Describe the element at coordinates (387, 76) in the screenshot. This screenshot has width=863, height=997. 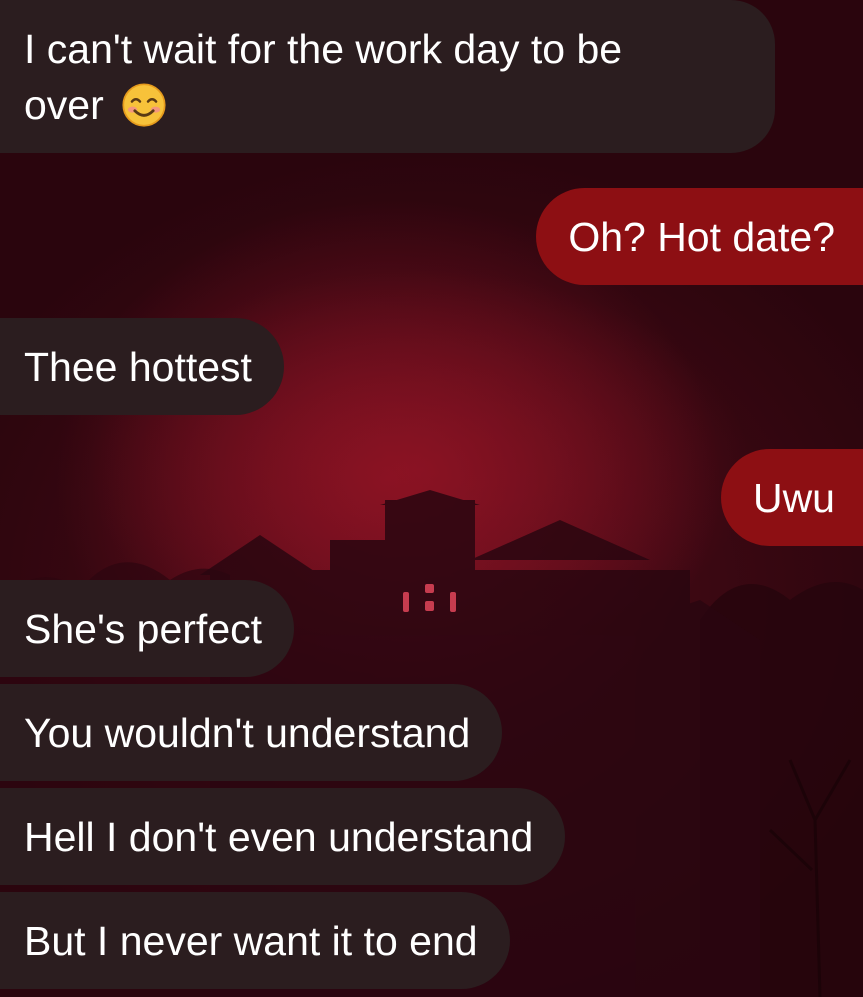
I see `message-incoming-1: I can't wait for the work day to be over` at that location.